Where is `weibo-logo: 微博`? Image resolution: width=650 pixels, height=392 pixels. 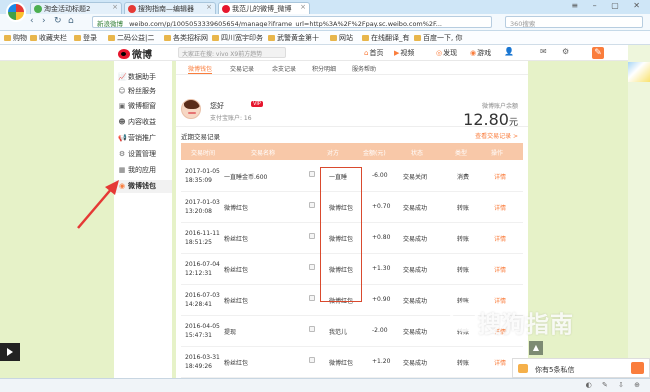
weibo-logo: 微博 is located at coordinates (135, 53).